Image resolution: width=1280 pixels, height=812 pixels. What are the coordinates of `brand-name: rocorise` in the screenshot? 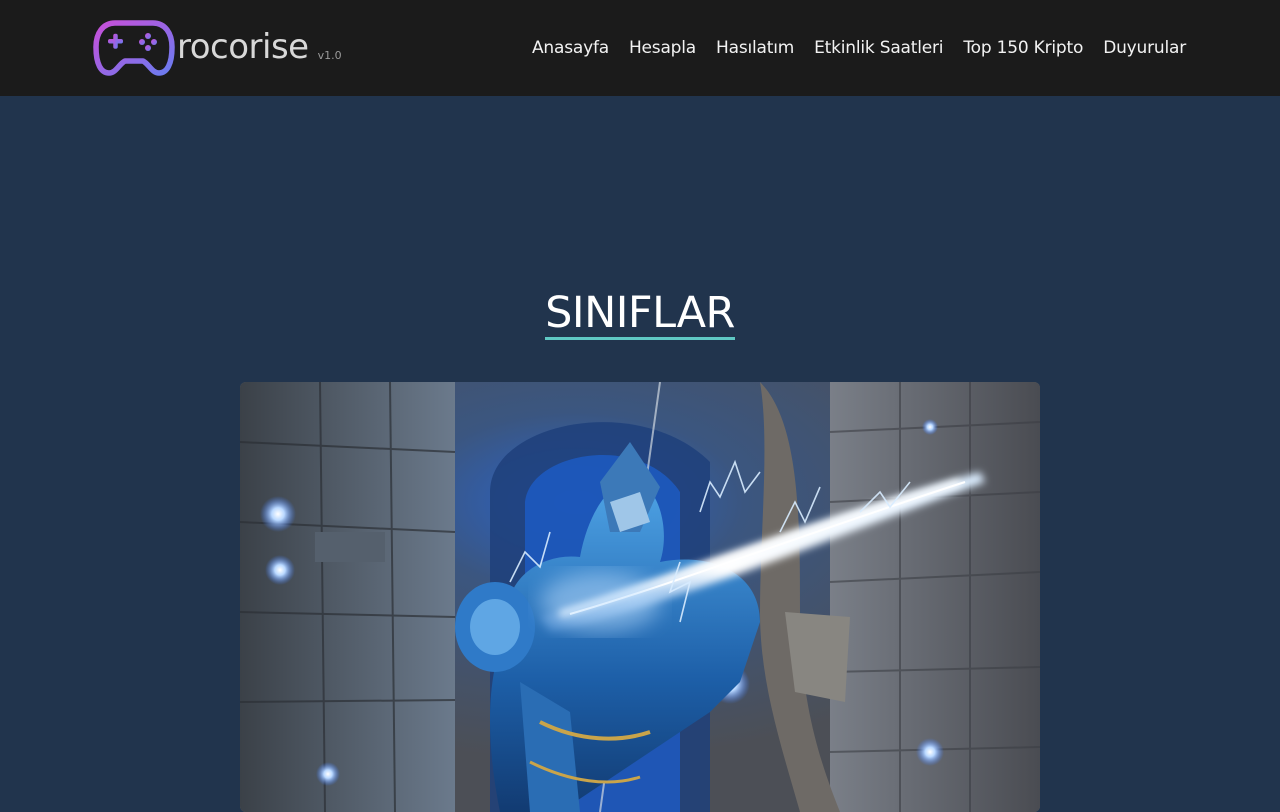 It's located at (243, 47).